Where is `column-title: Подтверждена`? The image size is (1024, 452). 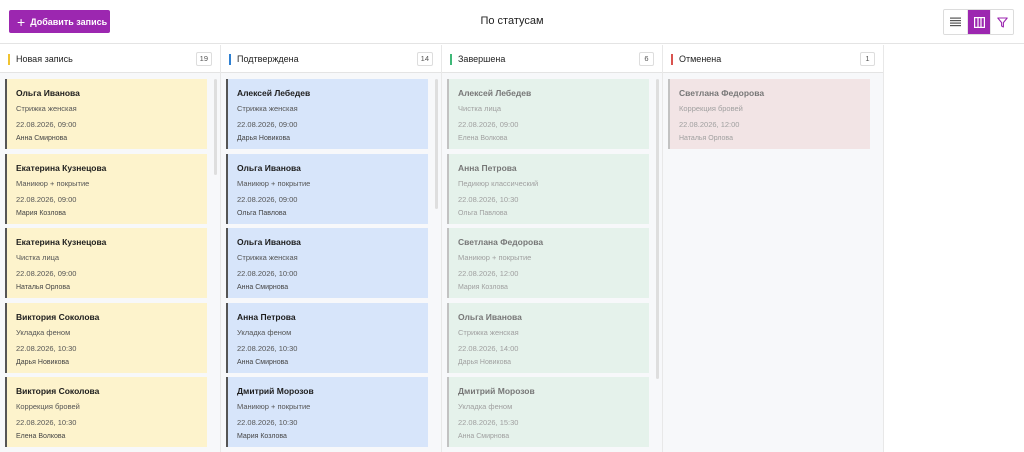
column-title: Подтверждена is located at coordinates (268, 59).